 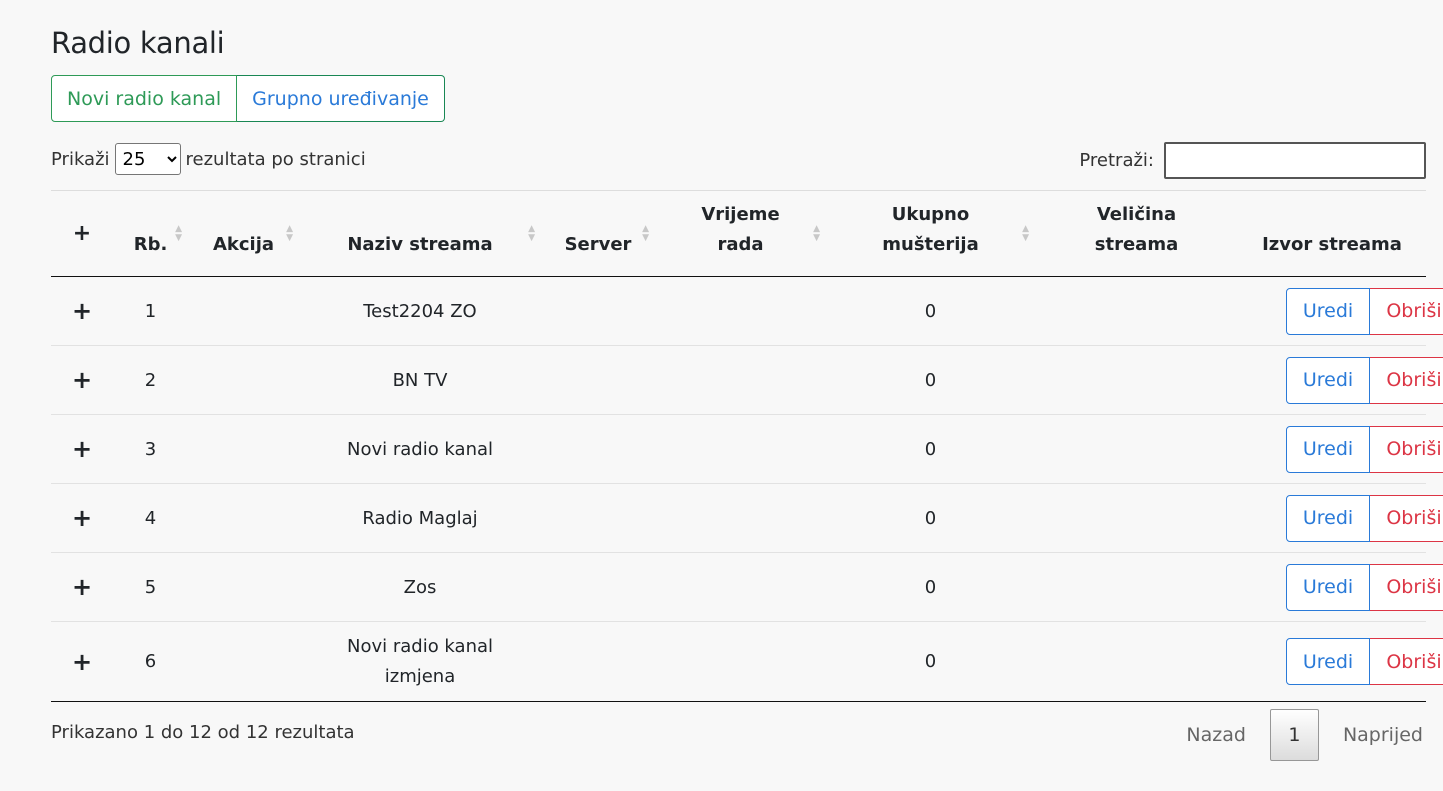 I want to click on column-header-vrijeme-line1: Vrijeme, so click(x=740, y=214).